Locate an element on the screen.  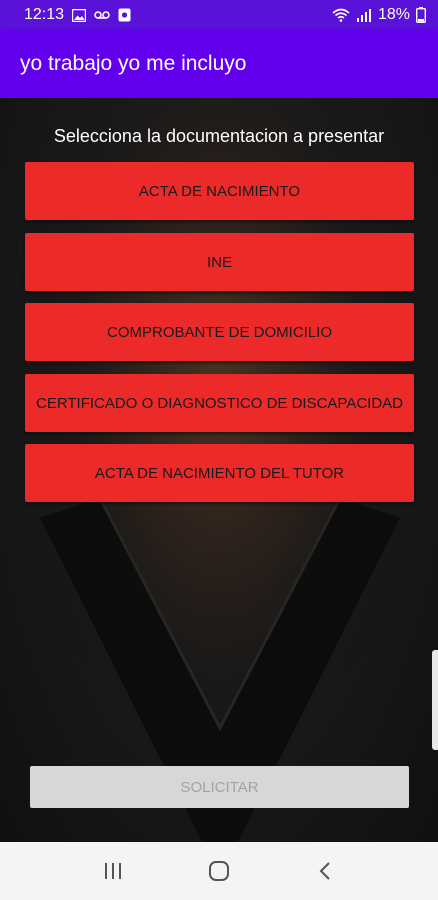
home-icon is located at coordinates (219, 871).